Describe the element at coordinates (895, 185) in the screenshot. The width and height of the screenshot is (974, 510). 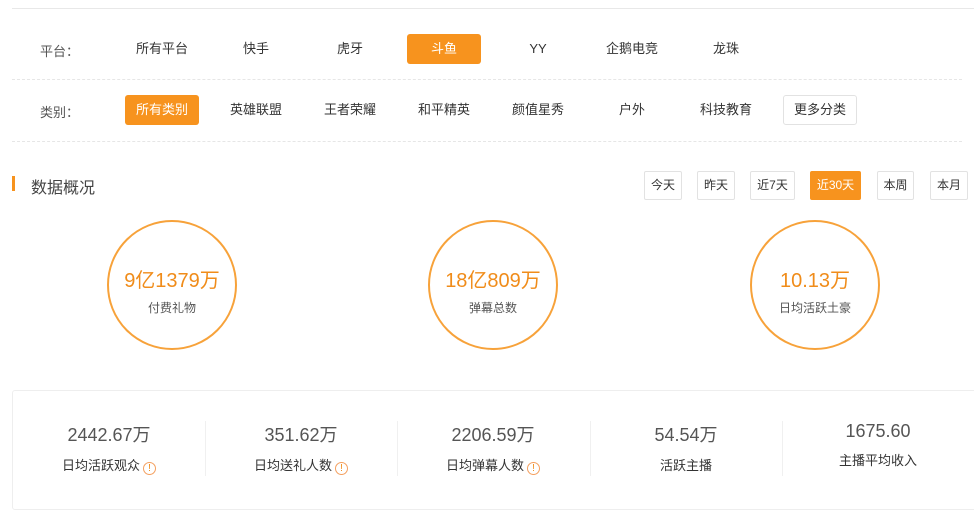
I see `time-this-week: 本周` at that location.